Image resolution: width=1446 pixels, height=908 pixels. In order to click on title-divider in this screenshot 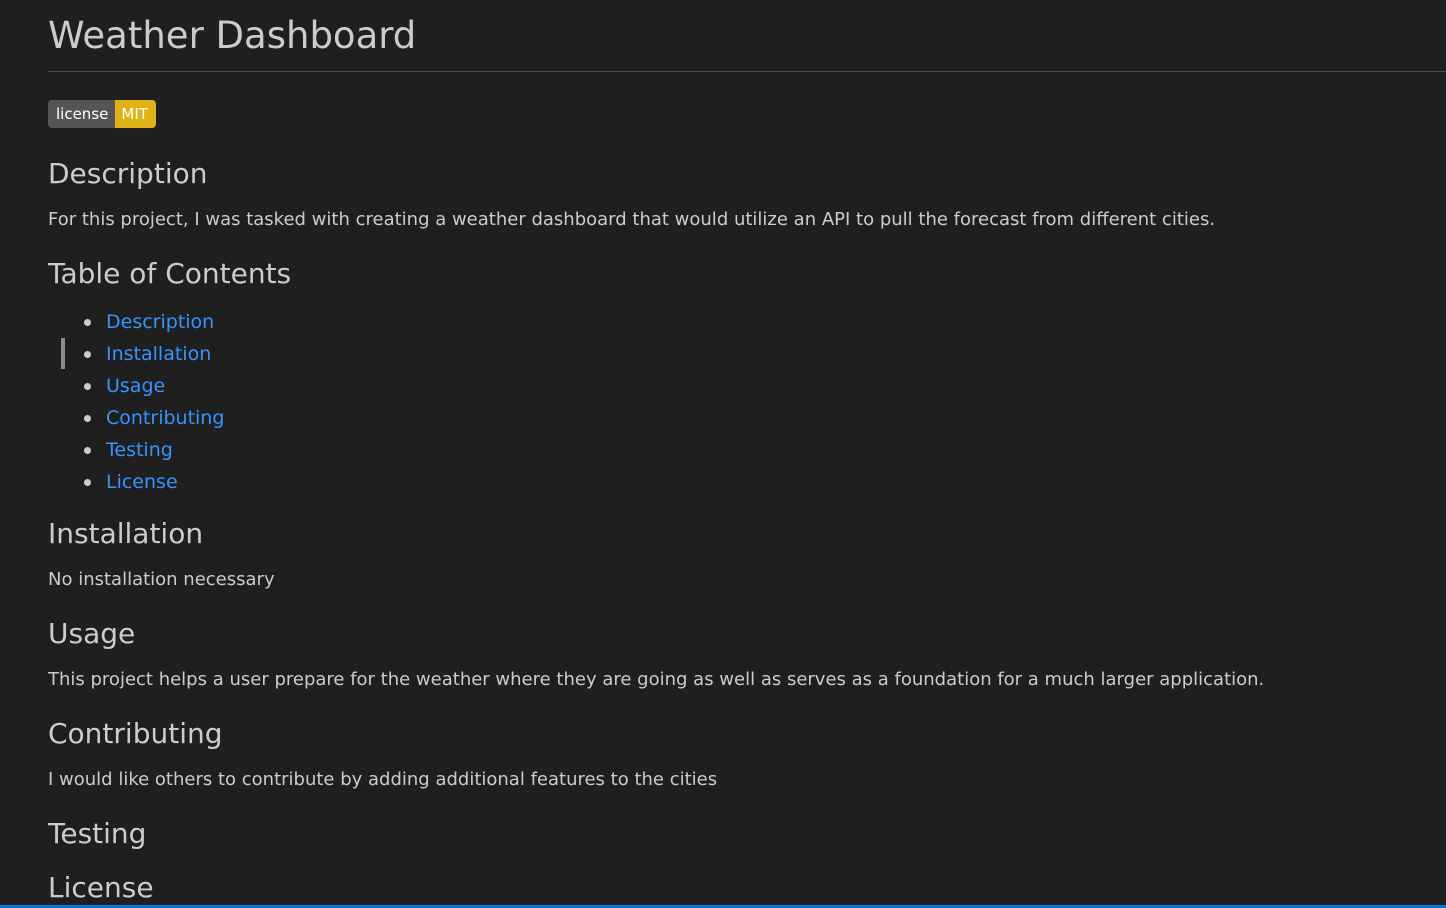, I will do `click(747, 71)`.